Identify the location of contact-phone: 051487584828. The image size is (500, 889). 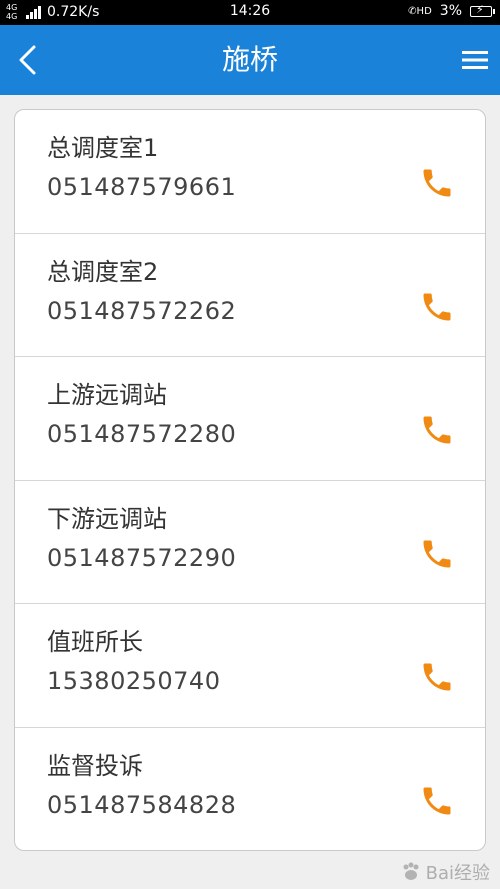
(142, 804).